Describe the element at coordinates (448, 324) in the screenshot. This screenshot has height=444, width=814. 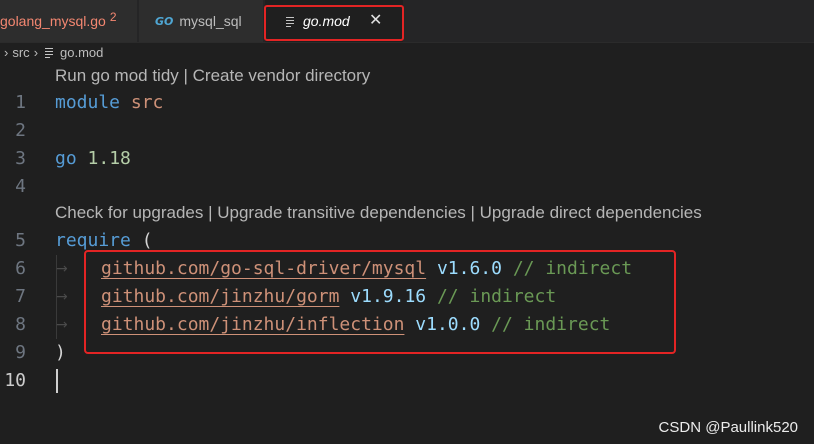
I see `dependency-version: v1.0.0` at that location.